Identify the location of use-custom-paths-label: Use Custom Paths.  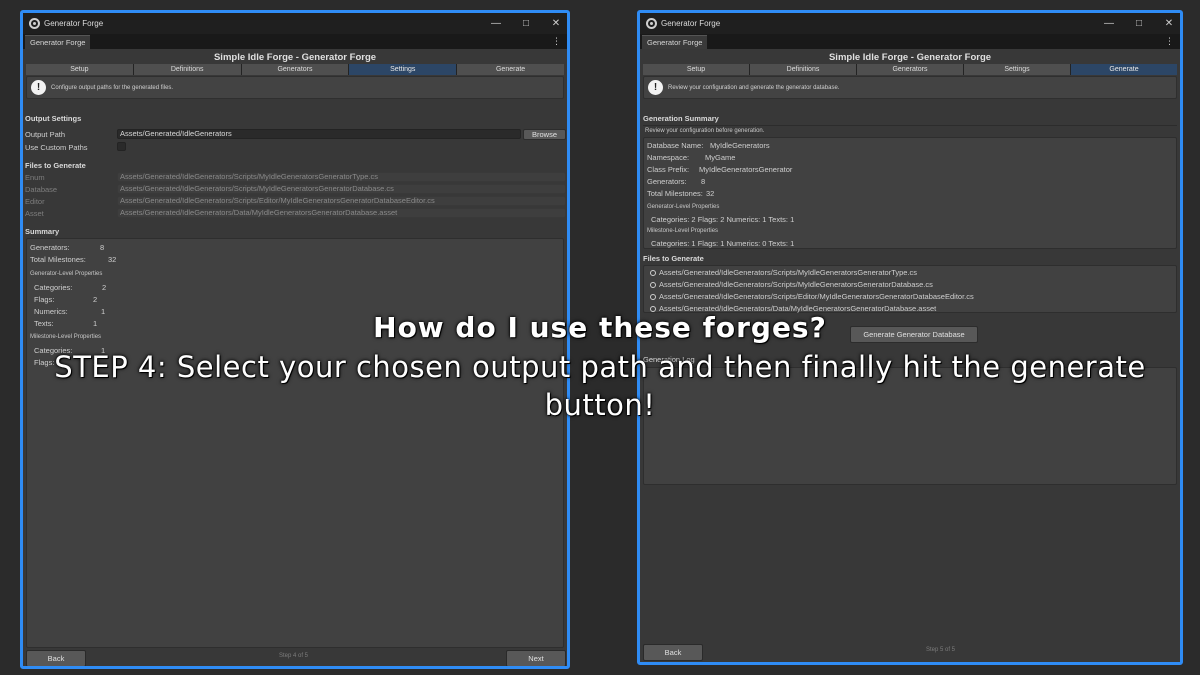
(56, 147).